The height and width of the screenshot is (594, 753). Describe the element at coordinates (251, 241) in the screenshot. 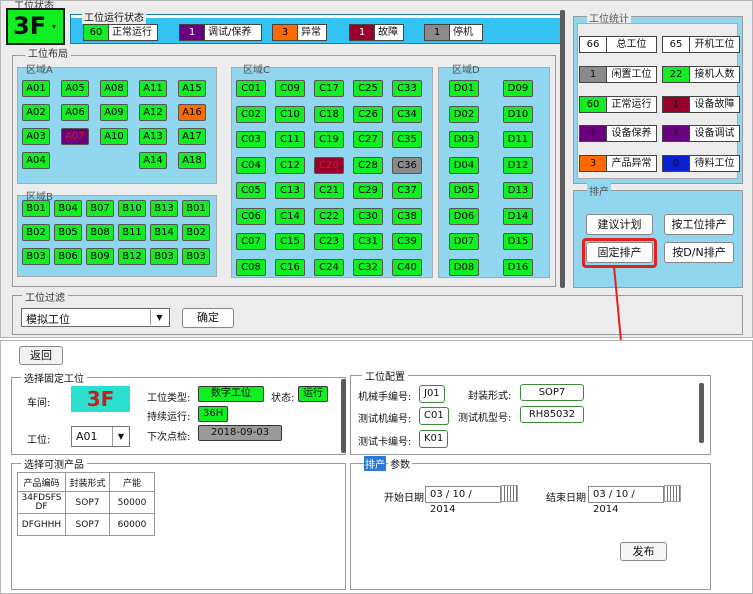

I see `station-c07: C07` at that location.